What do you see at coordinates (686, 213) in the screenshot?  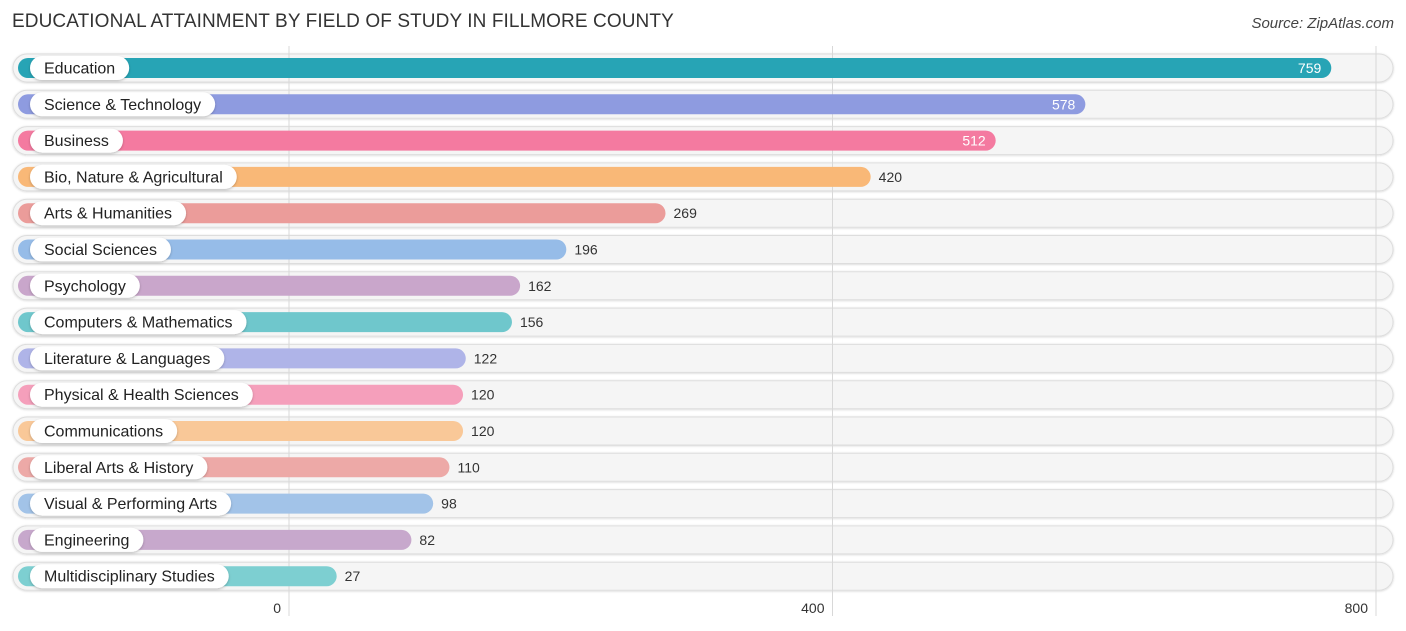 I see `value-label: 269` at bounding box center [686, 213].